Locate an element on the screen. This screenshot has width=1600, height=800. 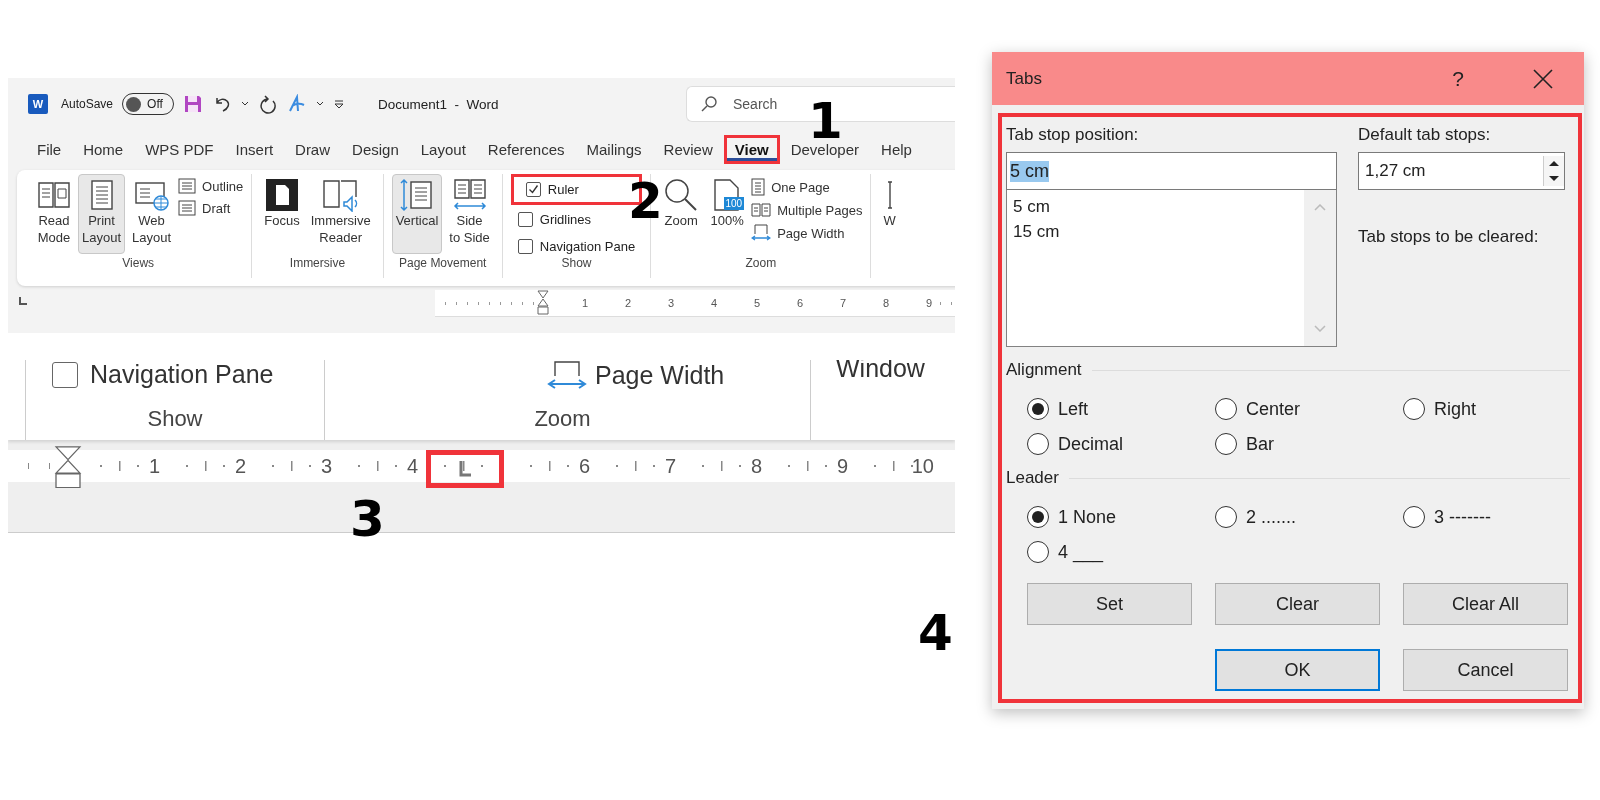
radio-option: 1 None is located at coordinates (1121, 517).